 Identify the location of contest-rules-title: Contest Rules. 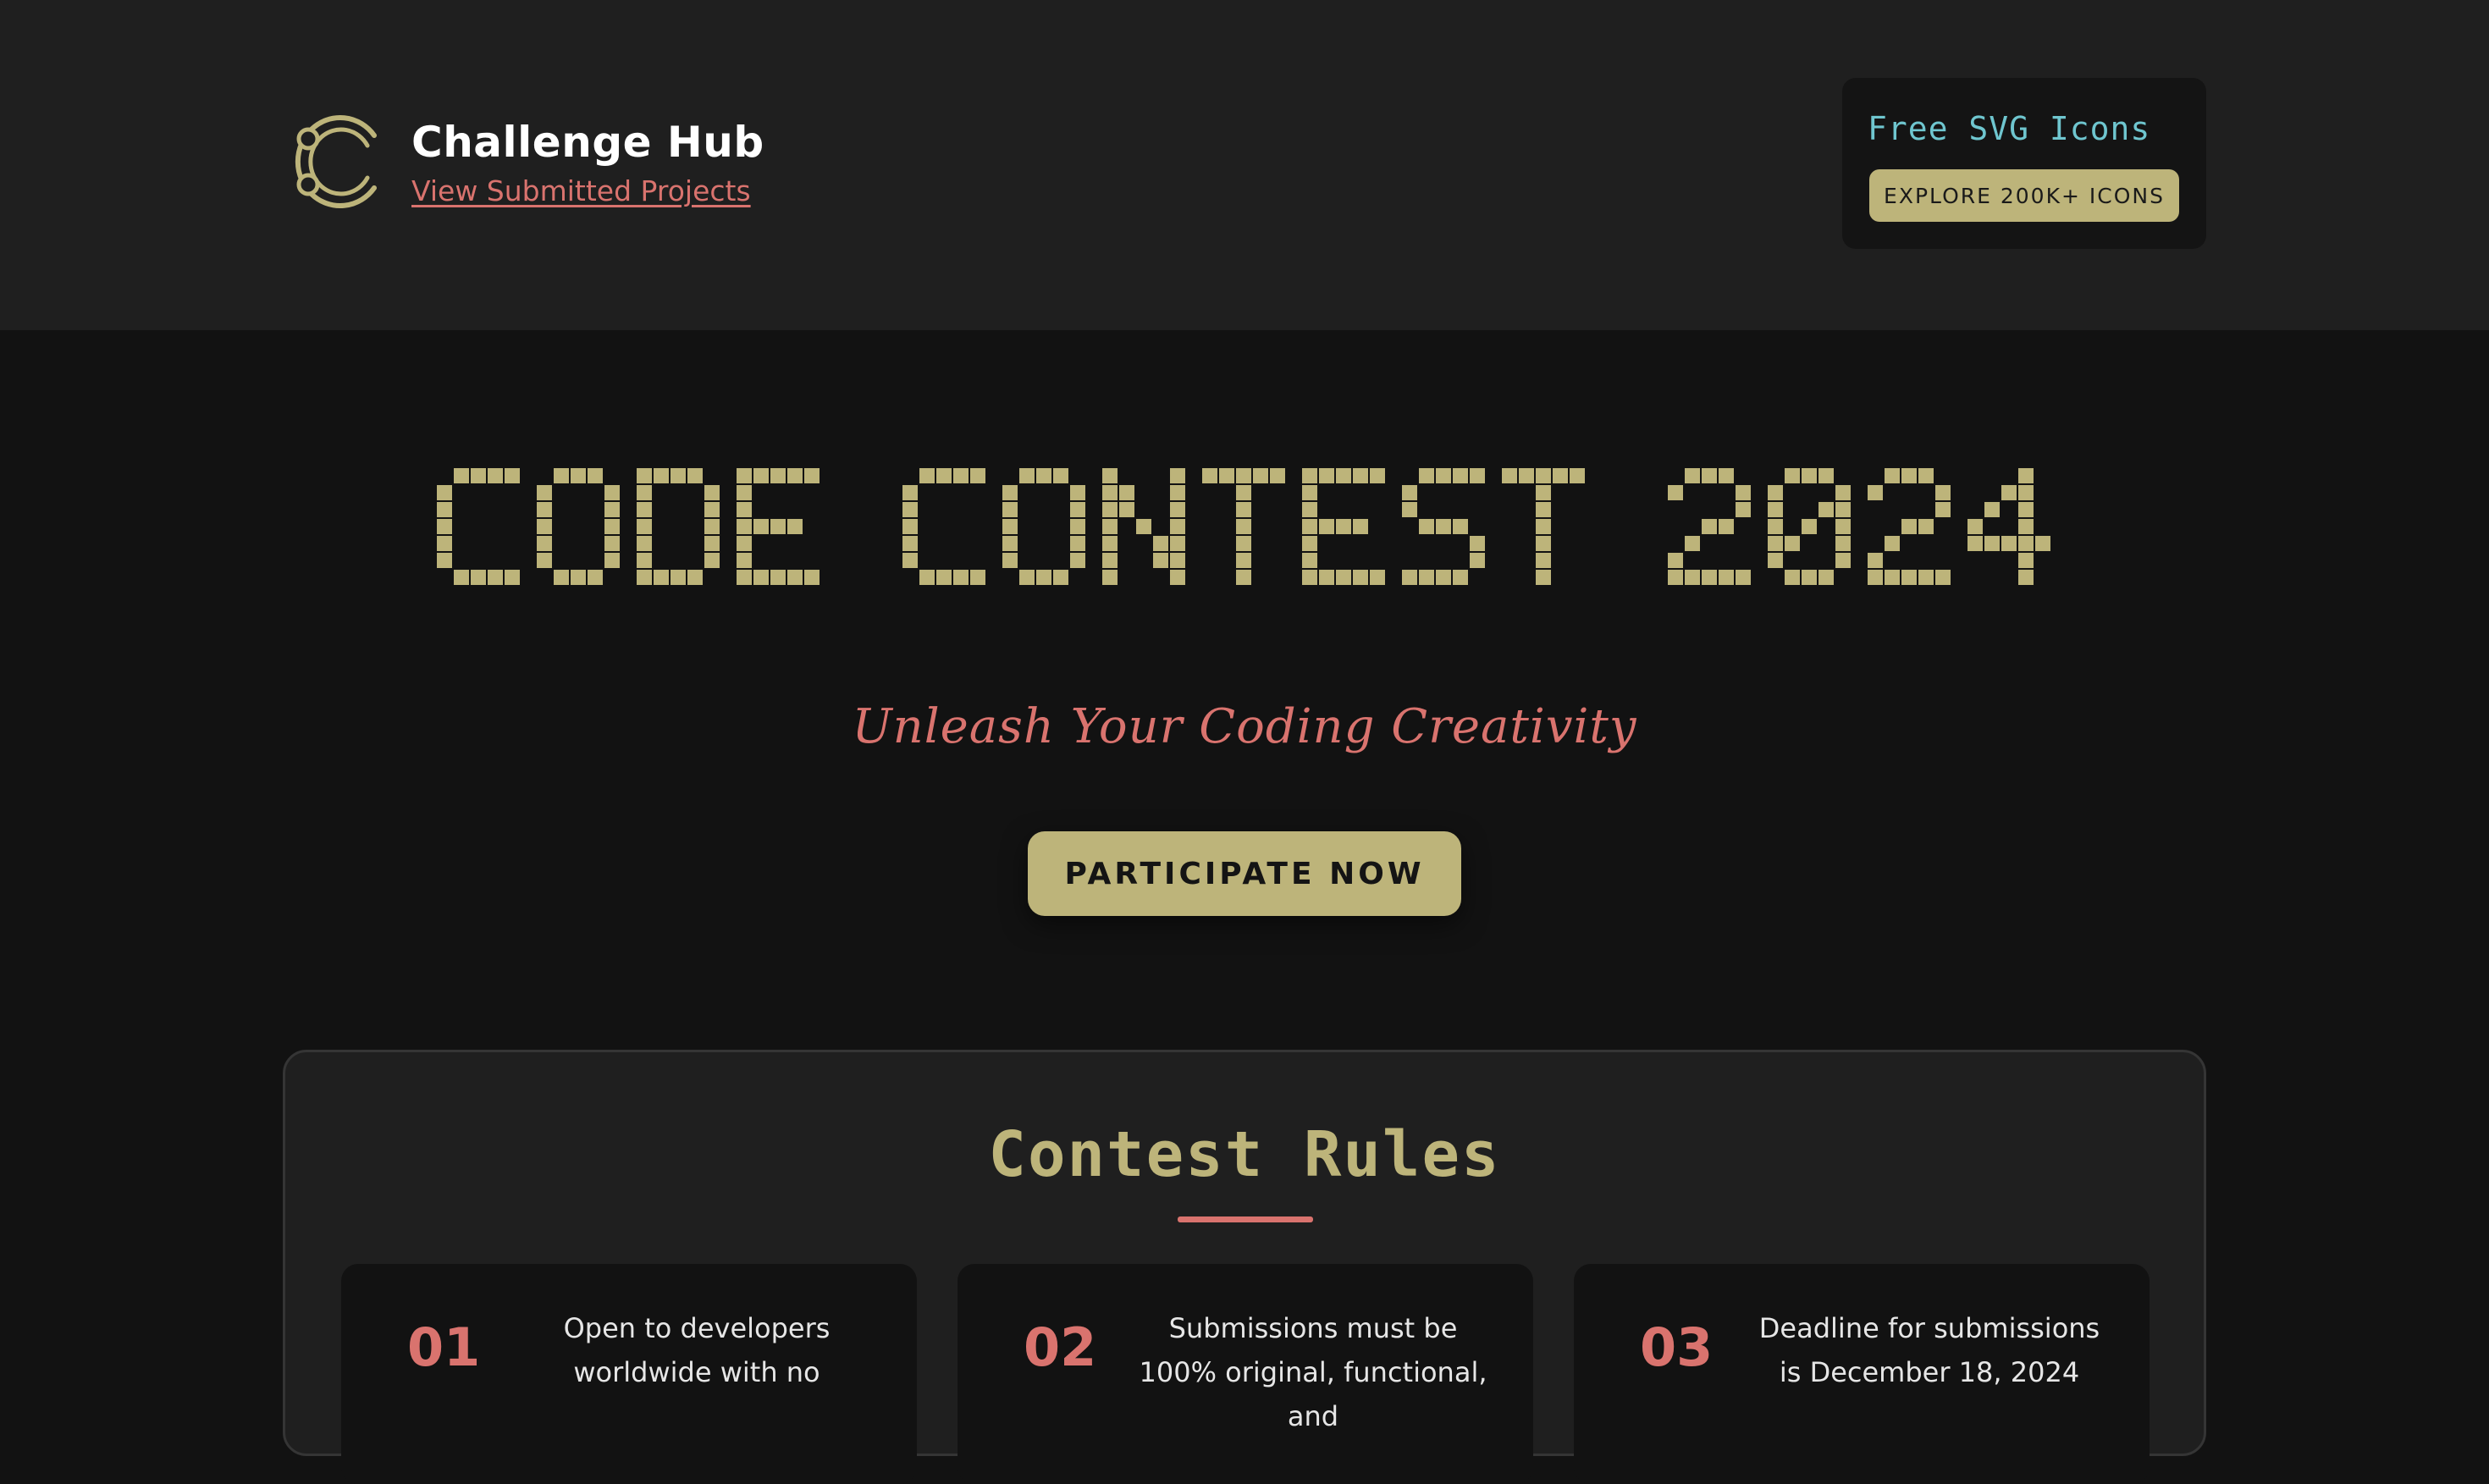
(1244, 1154).